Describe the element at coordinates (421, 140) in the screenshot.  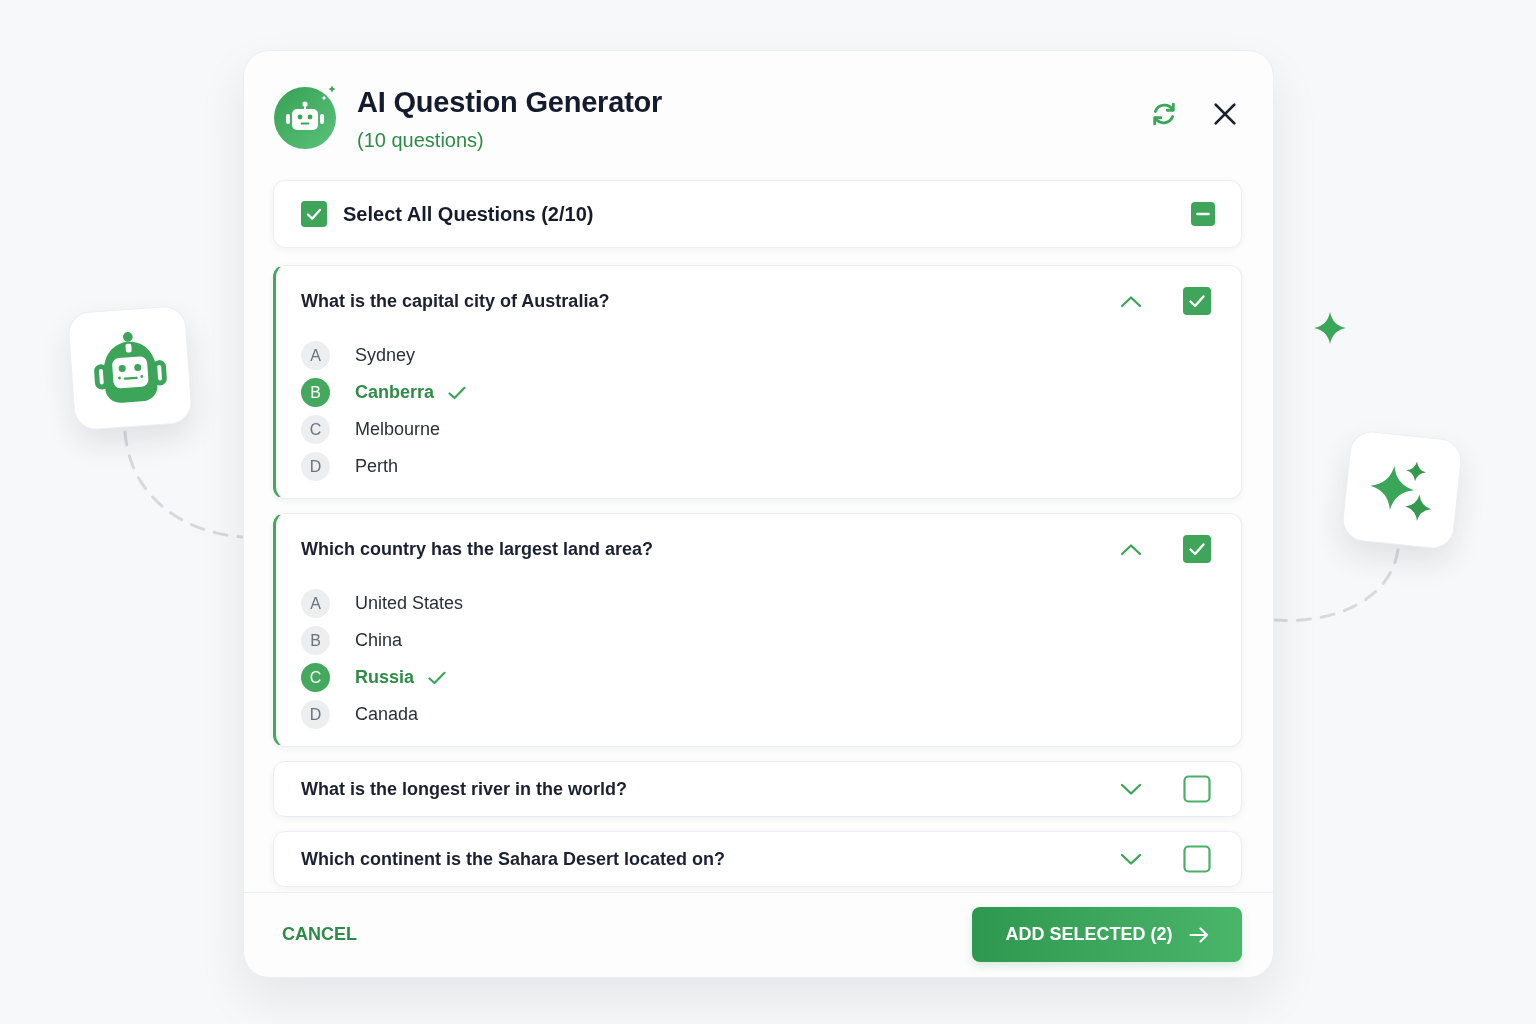
I see `question-count: (10 questions)` at that location.